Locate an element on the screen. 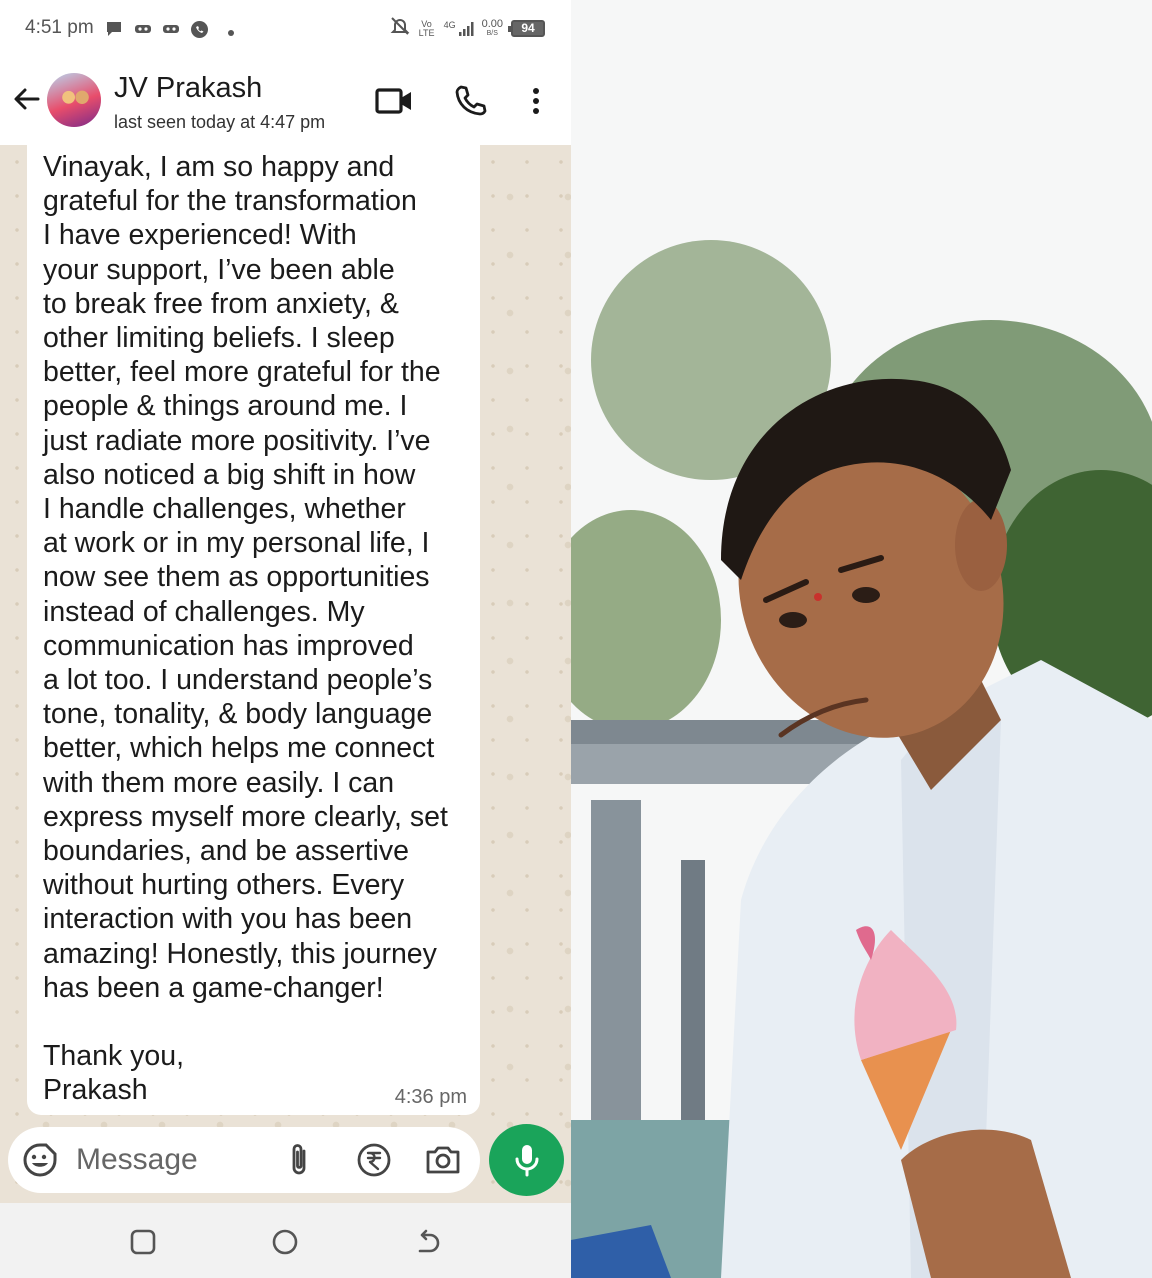 The height and width of the screenshot is (1278, 1152). circle-icon is located at coordinates (285, 1242).